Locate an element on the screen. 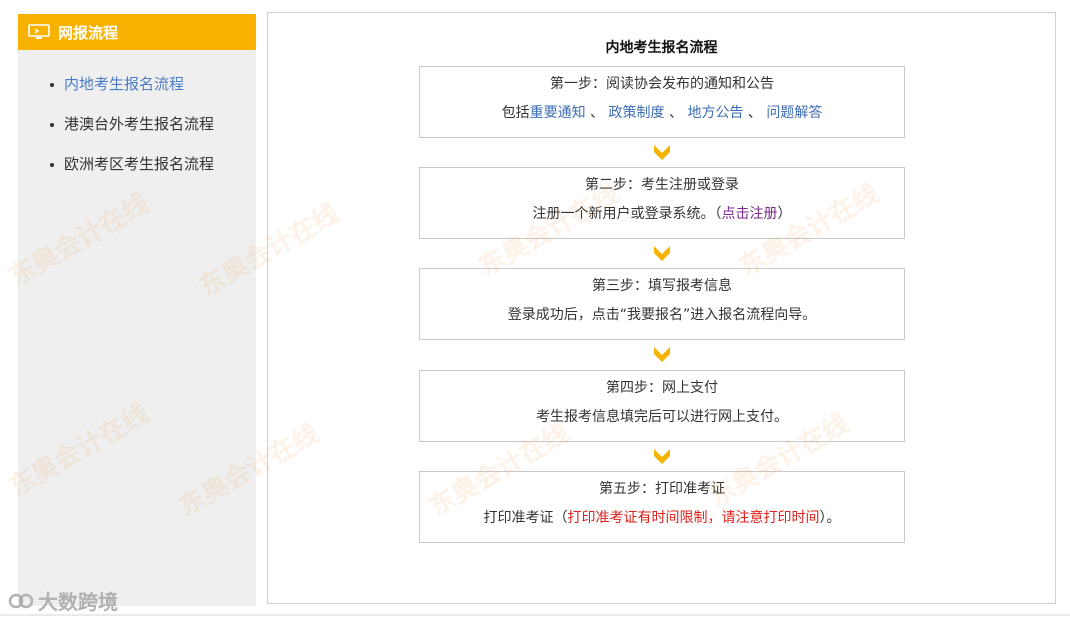 Image resolution: width=1070 pixels, height=618 pixels. step-2-desc: 注册一个新用户或登录系统。（点击注册） is located at coordinates (662, 214).